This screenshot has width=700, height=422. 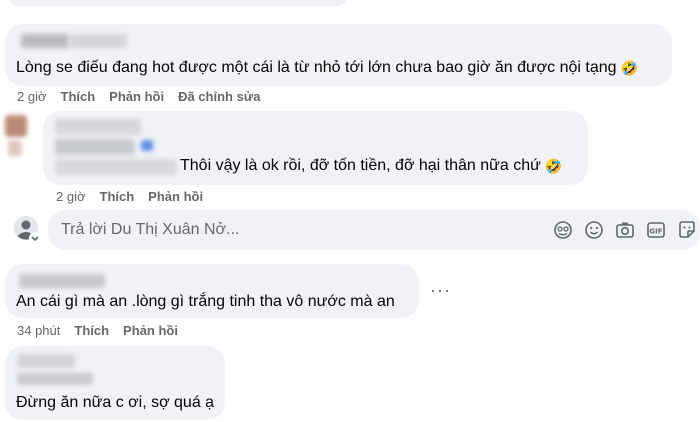 What do you see at coordinates (178, 3) in the screenshot?
I see `comment-bubble-cutoff` at bounding box center [178, 3].